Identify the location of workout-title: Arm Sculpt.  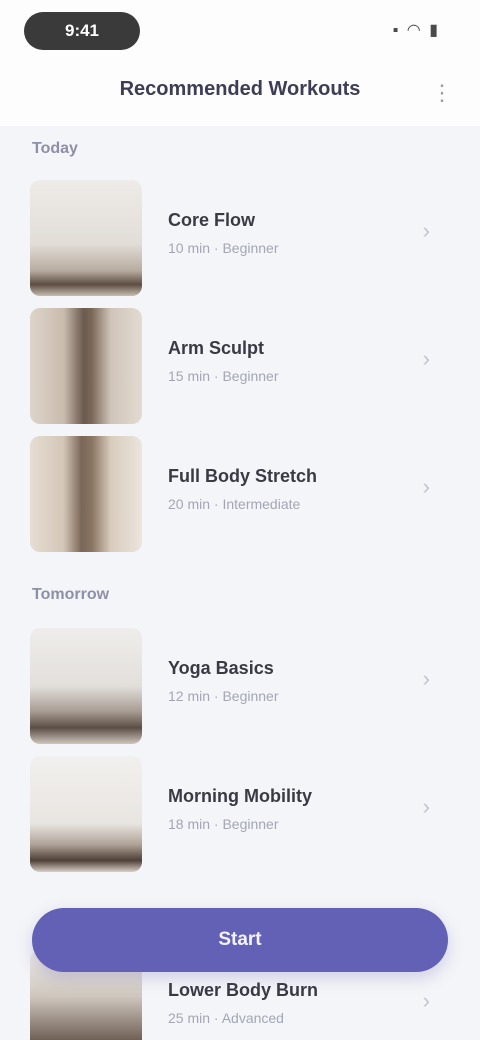
(216, 348).